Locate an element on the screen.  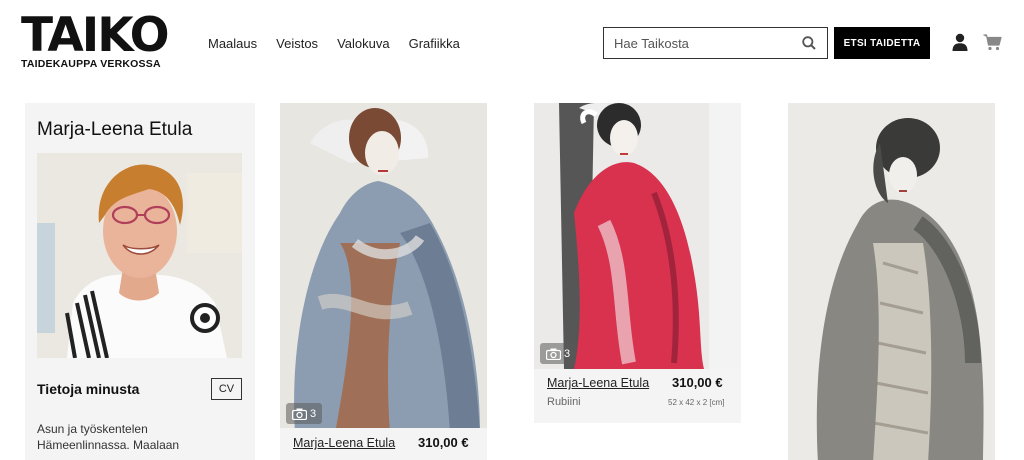
nav-item-grafiikka: Grafiikka is located at coordinates (434, 43).